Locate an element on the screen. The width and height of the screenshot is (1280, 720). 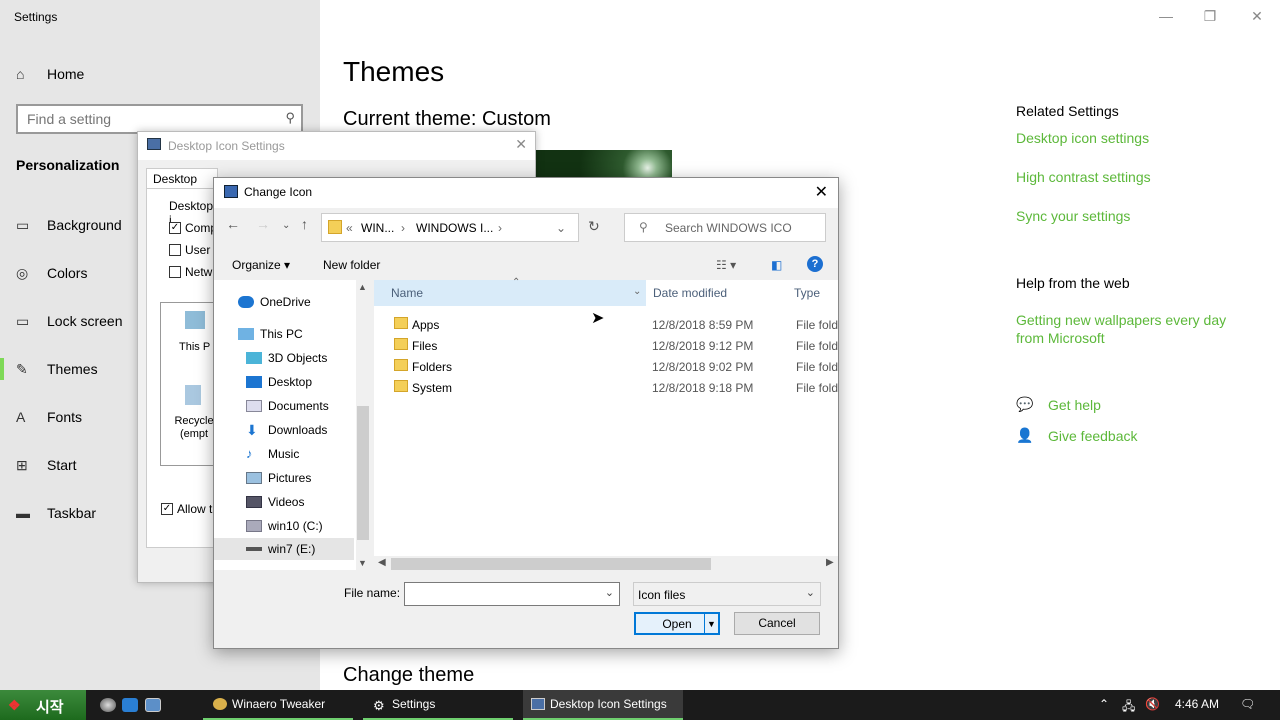
quicklaunch-window-icon is located at coordinates (153, 705).